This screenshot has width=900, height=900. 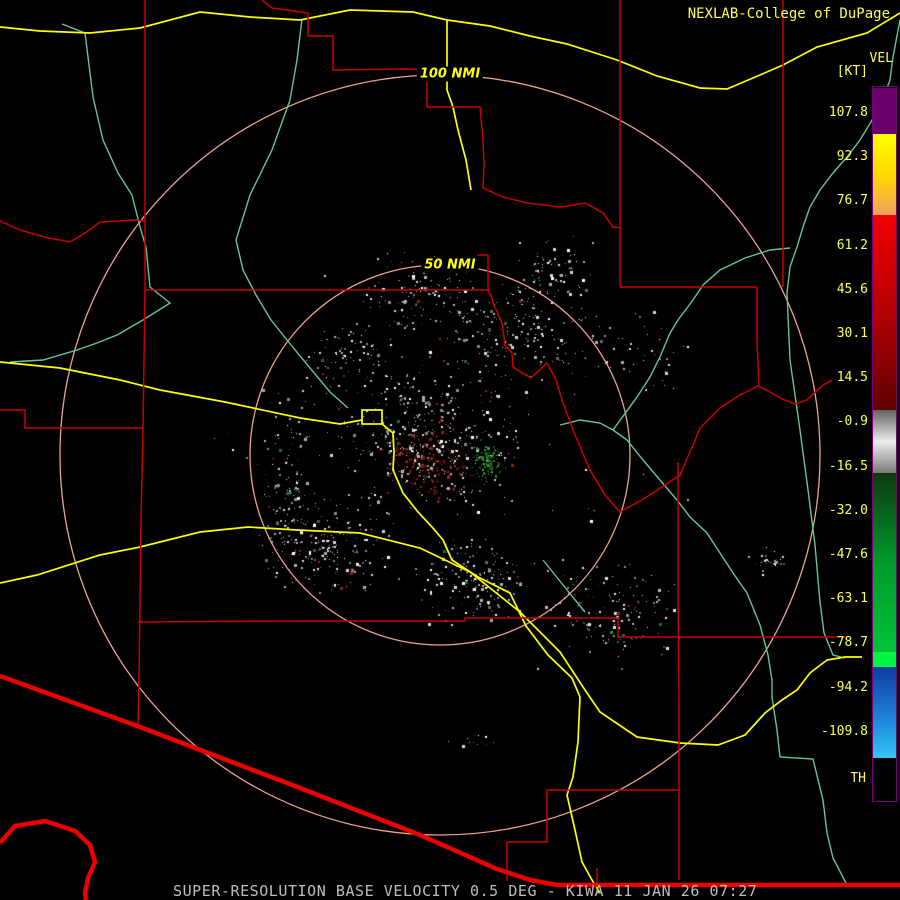 What do you see at coordinates (852, 289) in the screenshot?
I see `colorbar-tick: 45.6` at bounding box center [852, 289].